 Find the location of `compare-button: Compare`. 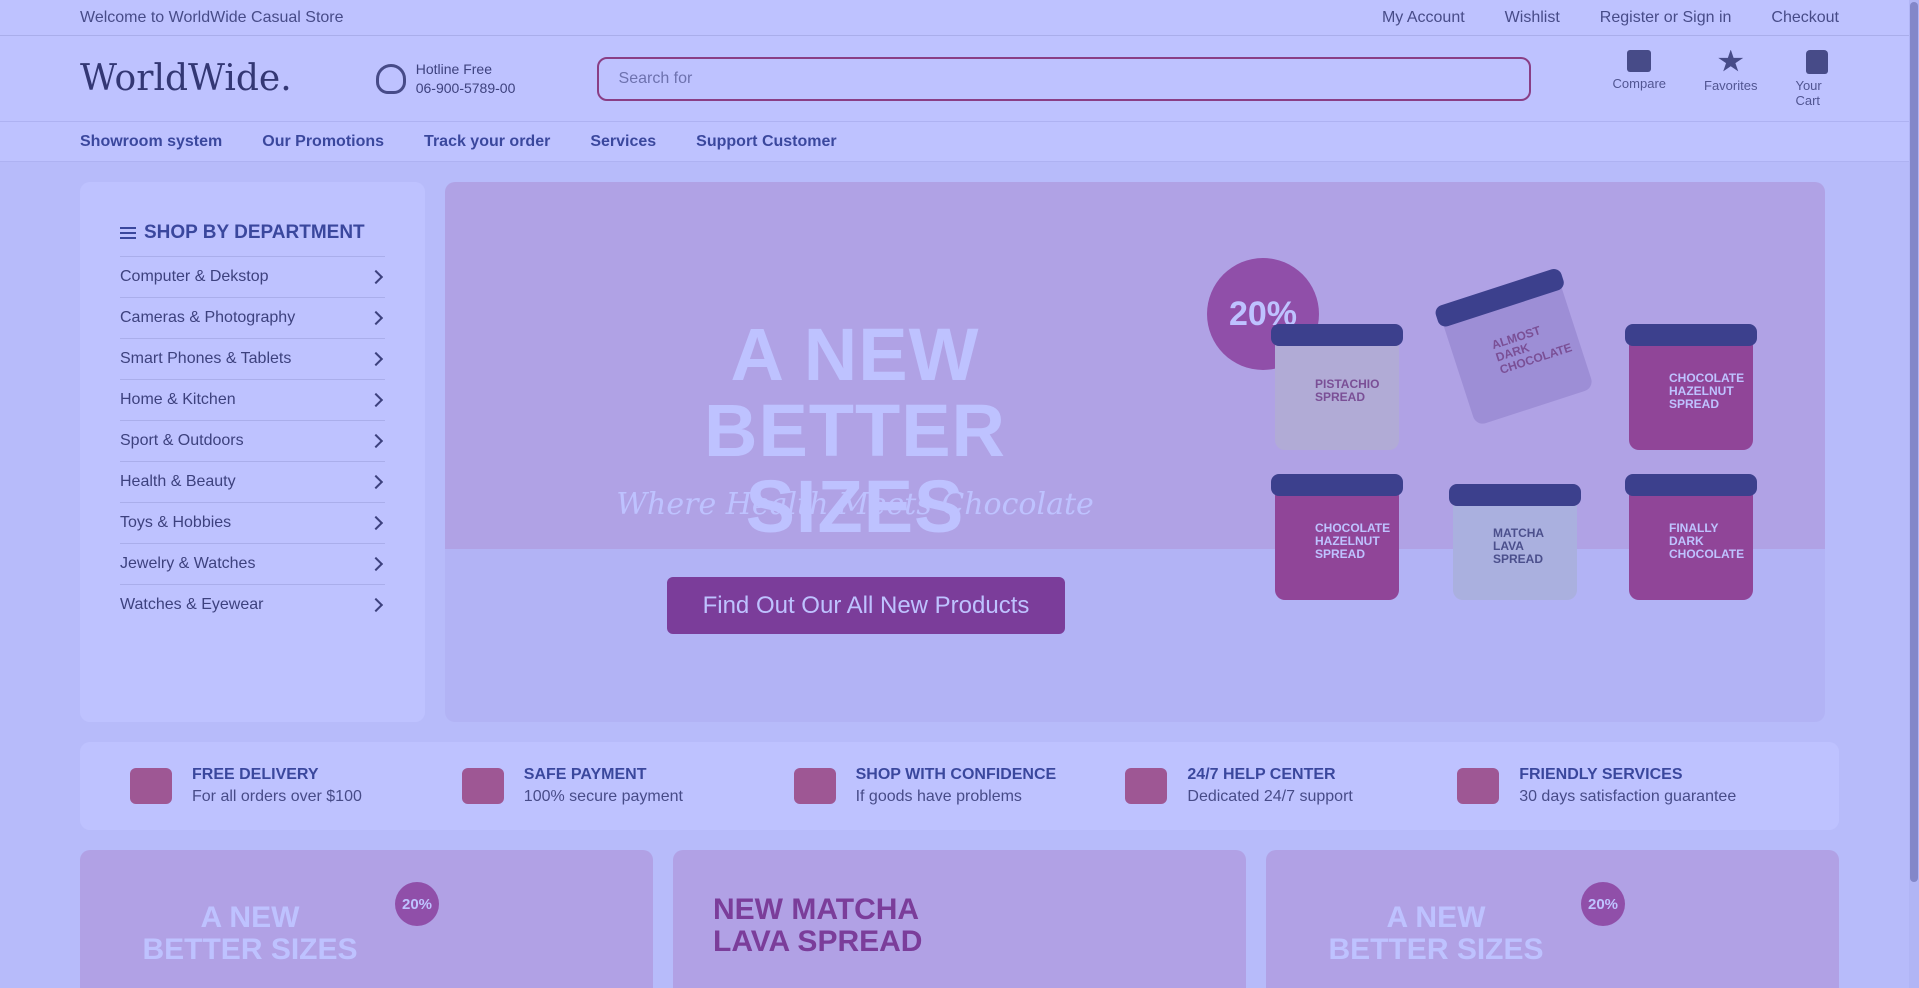

compare-button: Compare is located at coordinates (1639, 78).